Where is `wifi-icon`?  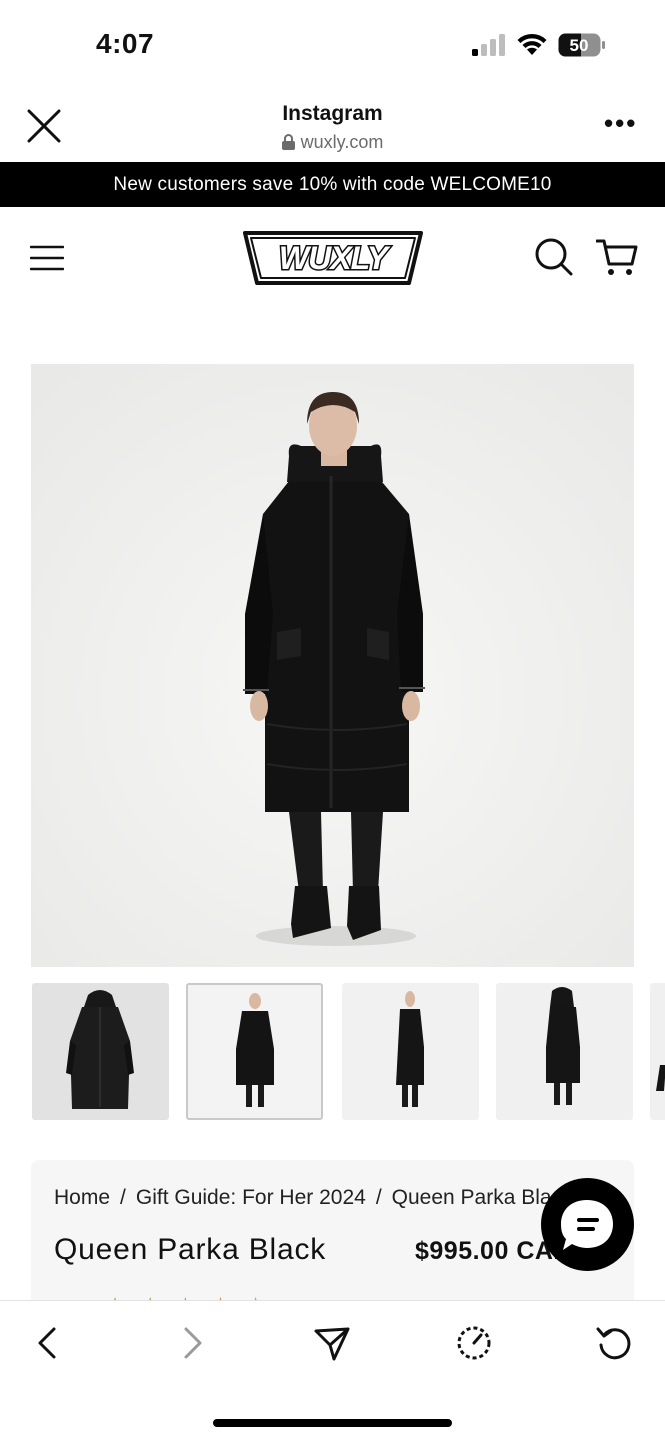 wifi-icon is located at coordinates (532, 44).